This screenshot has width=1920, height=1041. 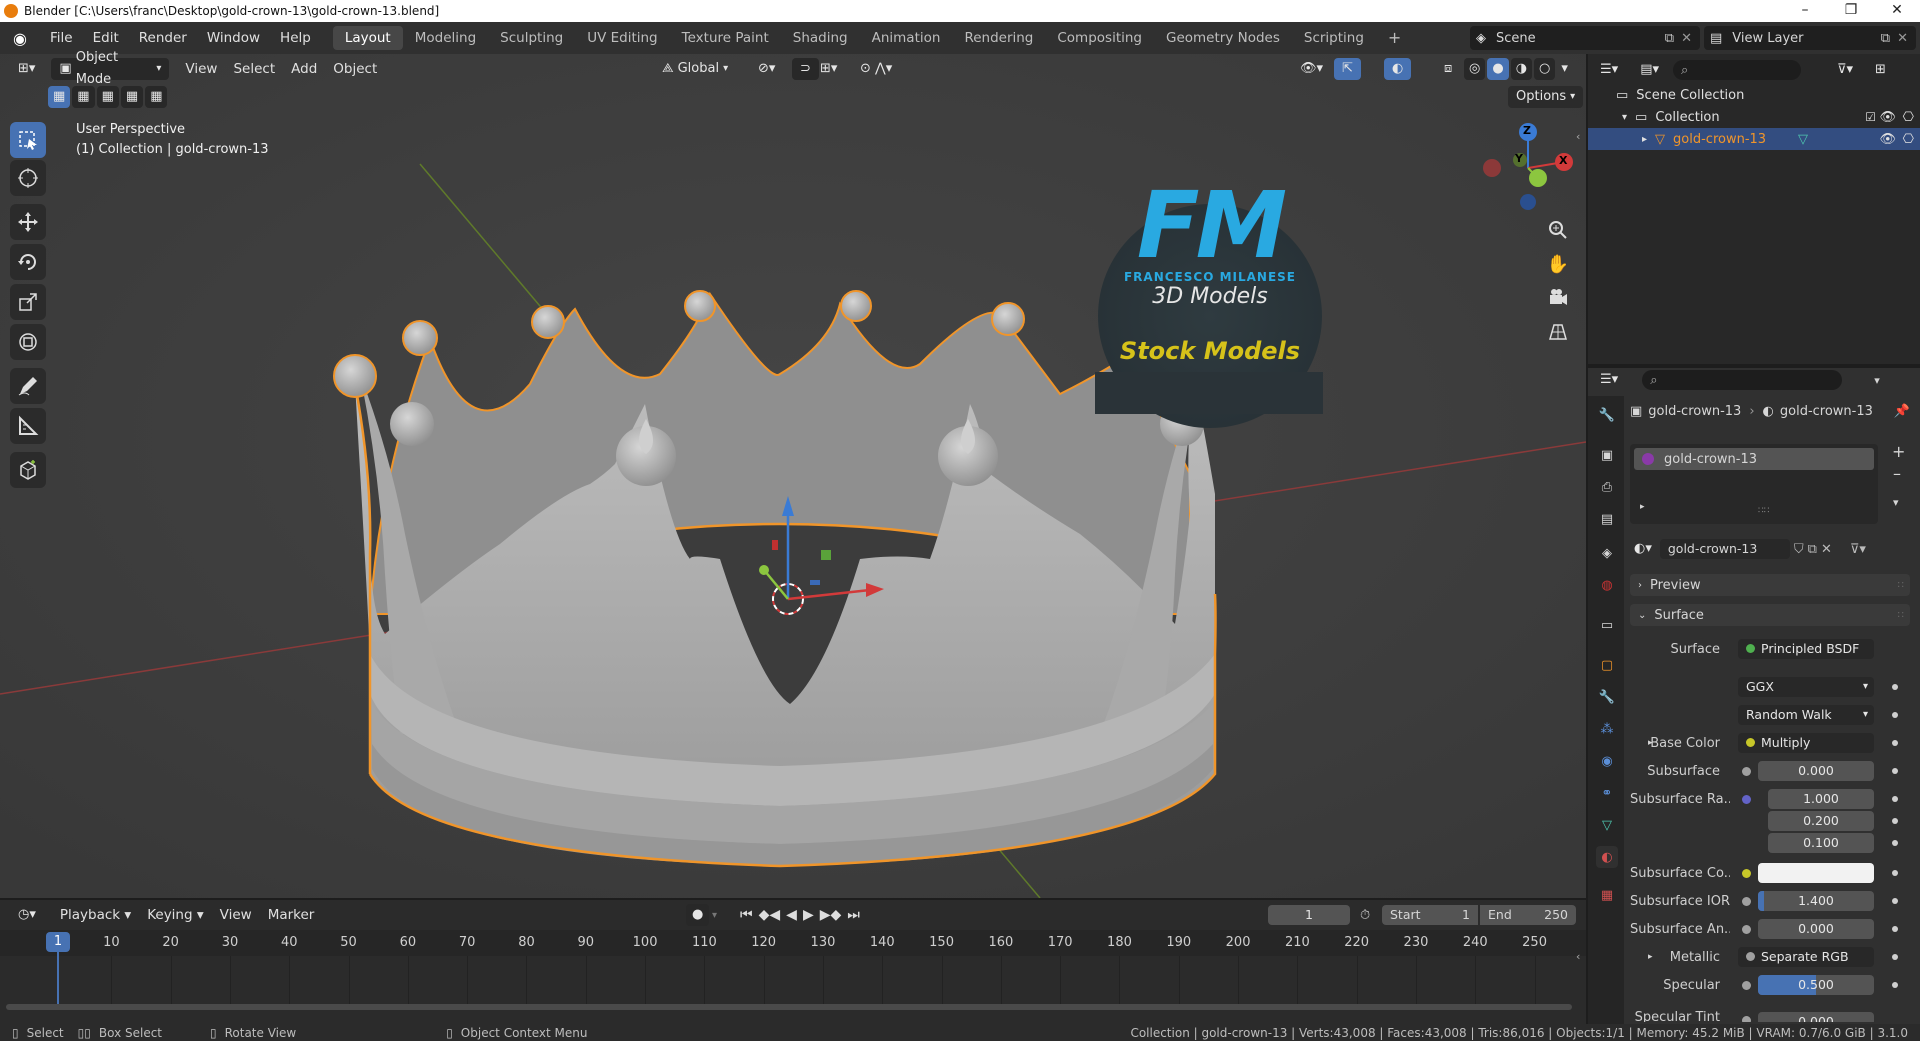 What do you see at coordinates (110, 68) in the screenshot?
I see `mode-dropdown: ▣ Object Mode ▾` at bounding box center [110, 68].